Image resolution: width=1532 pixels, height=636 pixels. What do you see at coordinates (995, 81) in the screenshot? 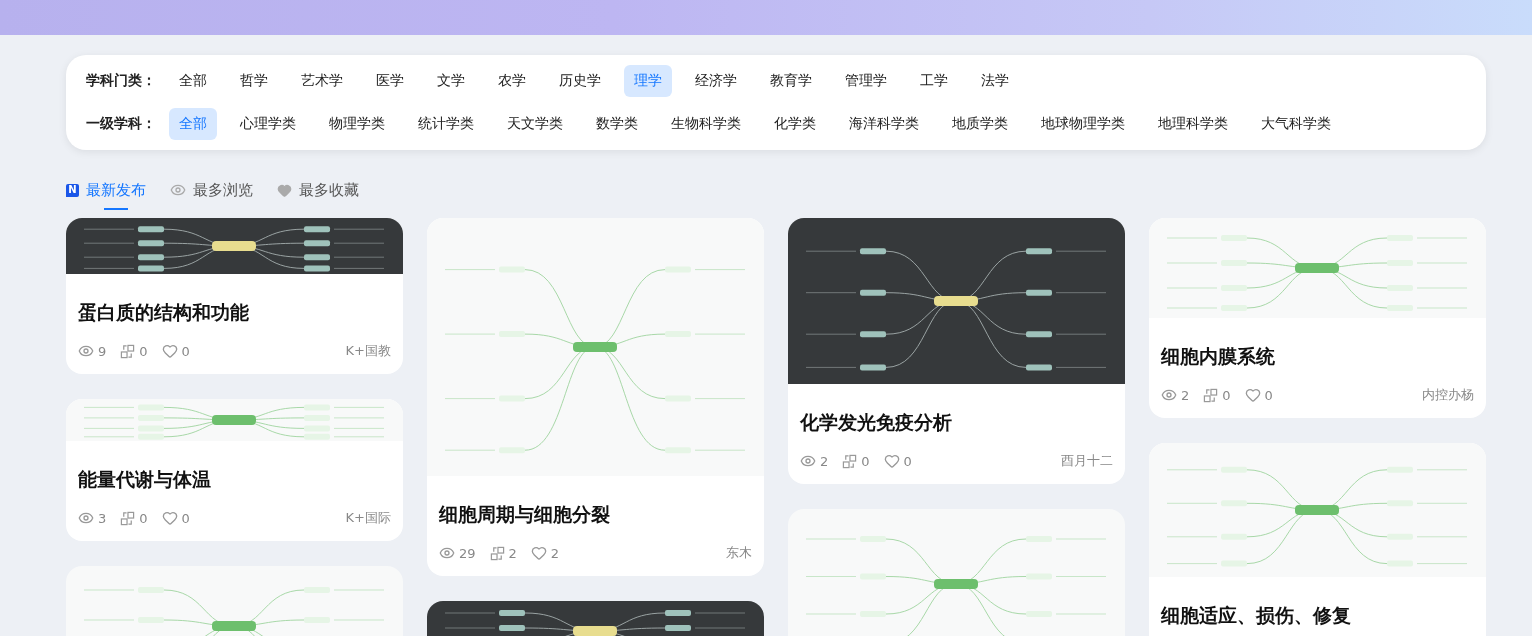
I see `filter-option: 法学` at bounding box center [995, 81].